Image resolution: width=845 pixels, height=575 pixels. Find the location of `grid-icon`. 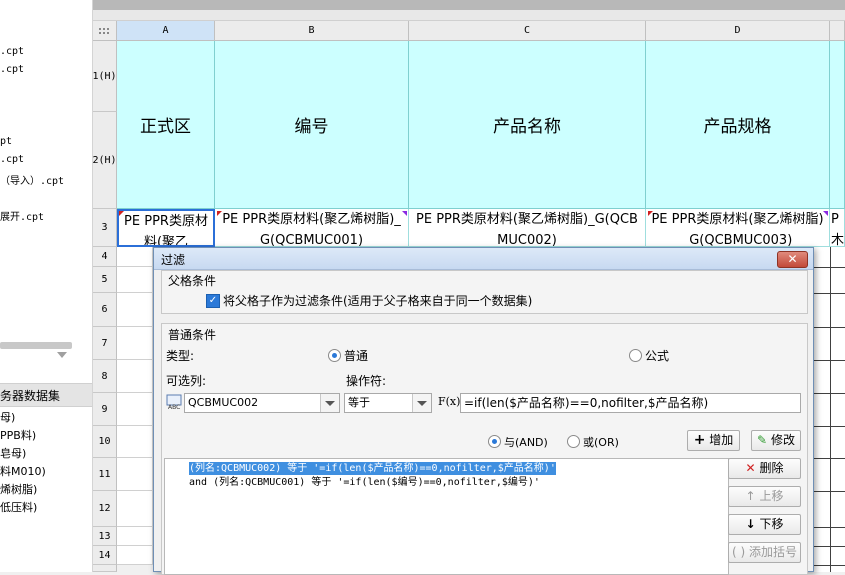

grid-icon is located at coordinates (104, 31).